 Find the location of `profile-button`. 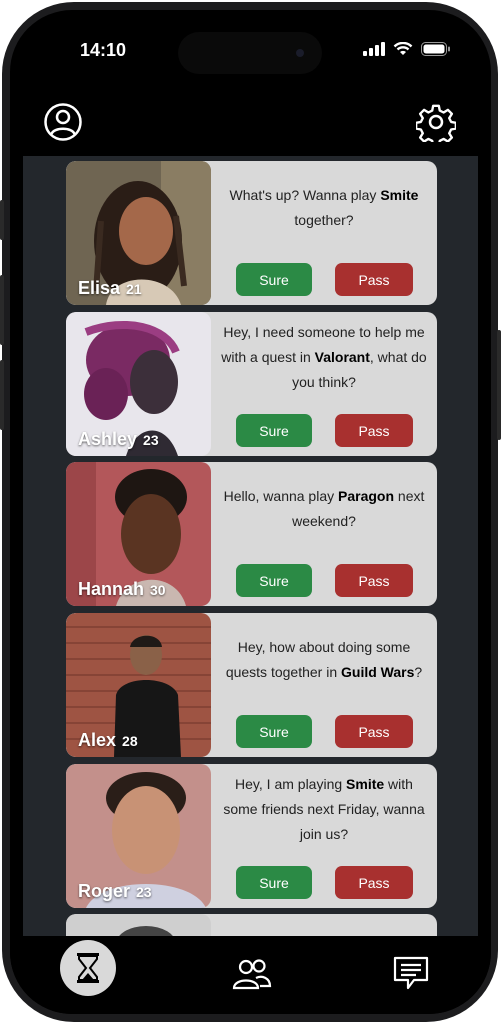

profile-button is located at coordinates (63, 122).